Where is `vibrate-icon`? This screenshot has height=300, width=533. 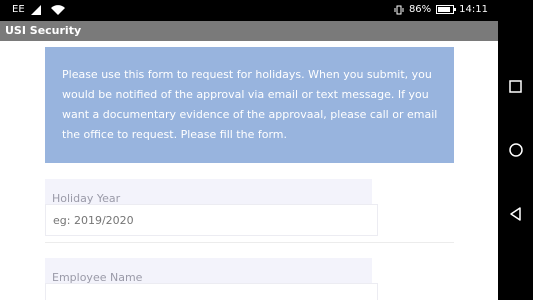 vibrate-icon is located at coordinates (399, 9).